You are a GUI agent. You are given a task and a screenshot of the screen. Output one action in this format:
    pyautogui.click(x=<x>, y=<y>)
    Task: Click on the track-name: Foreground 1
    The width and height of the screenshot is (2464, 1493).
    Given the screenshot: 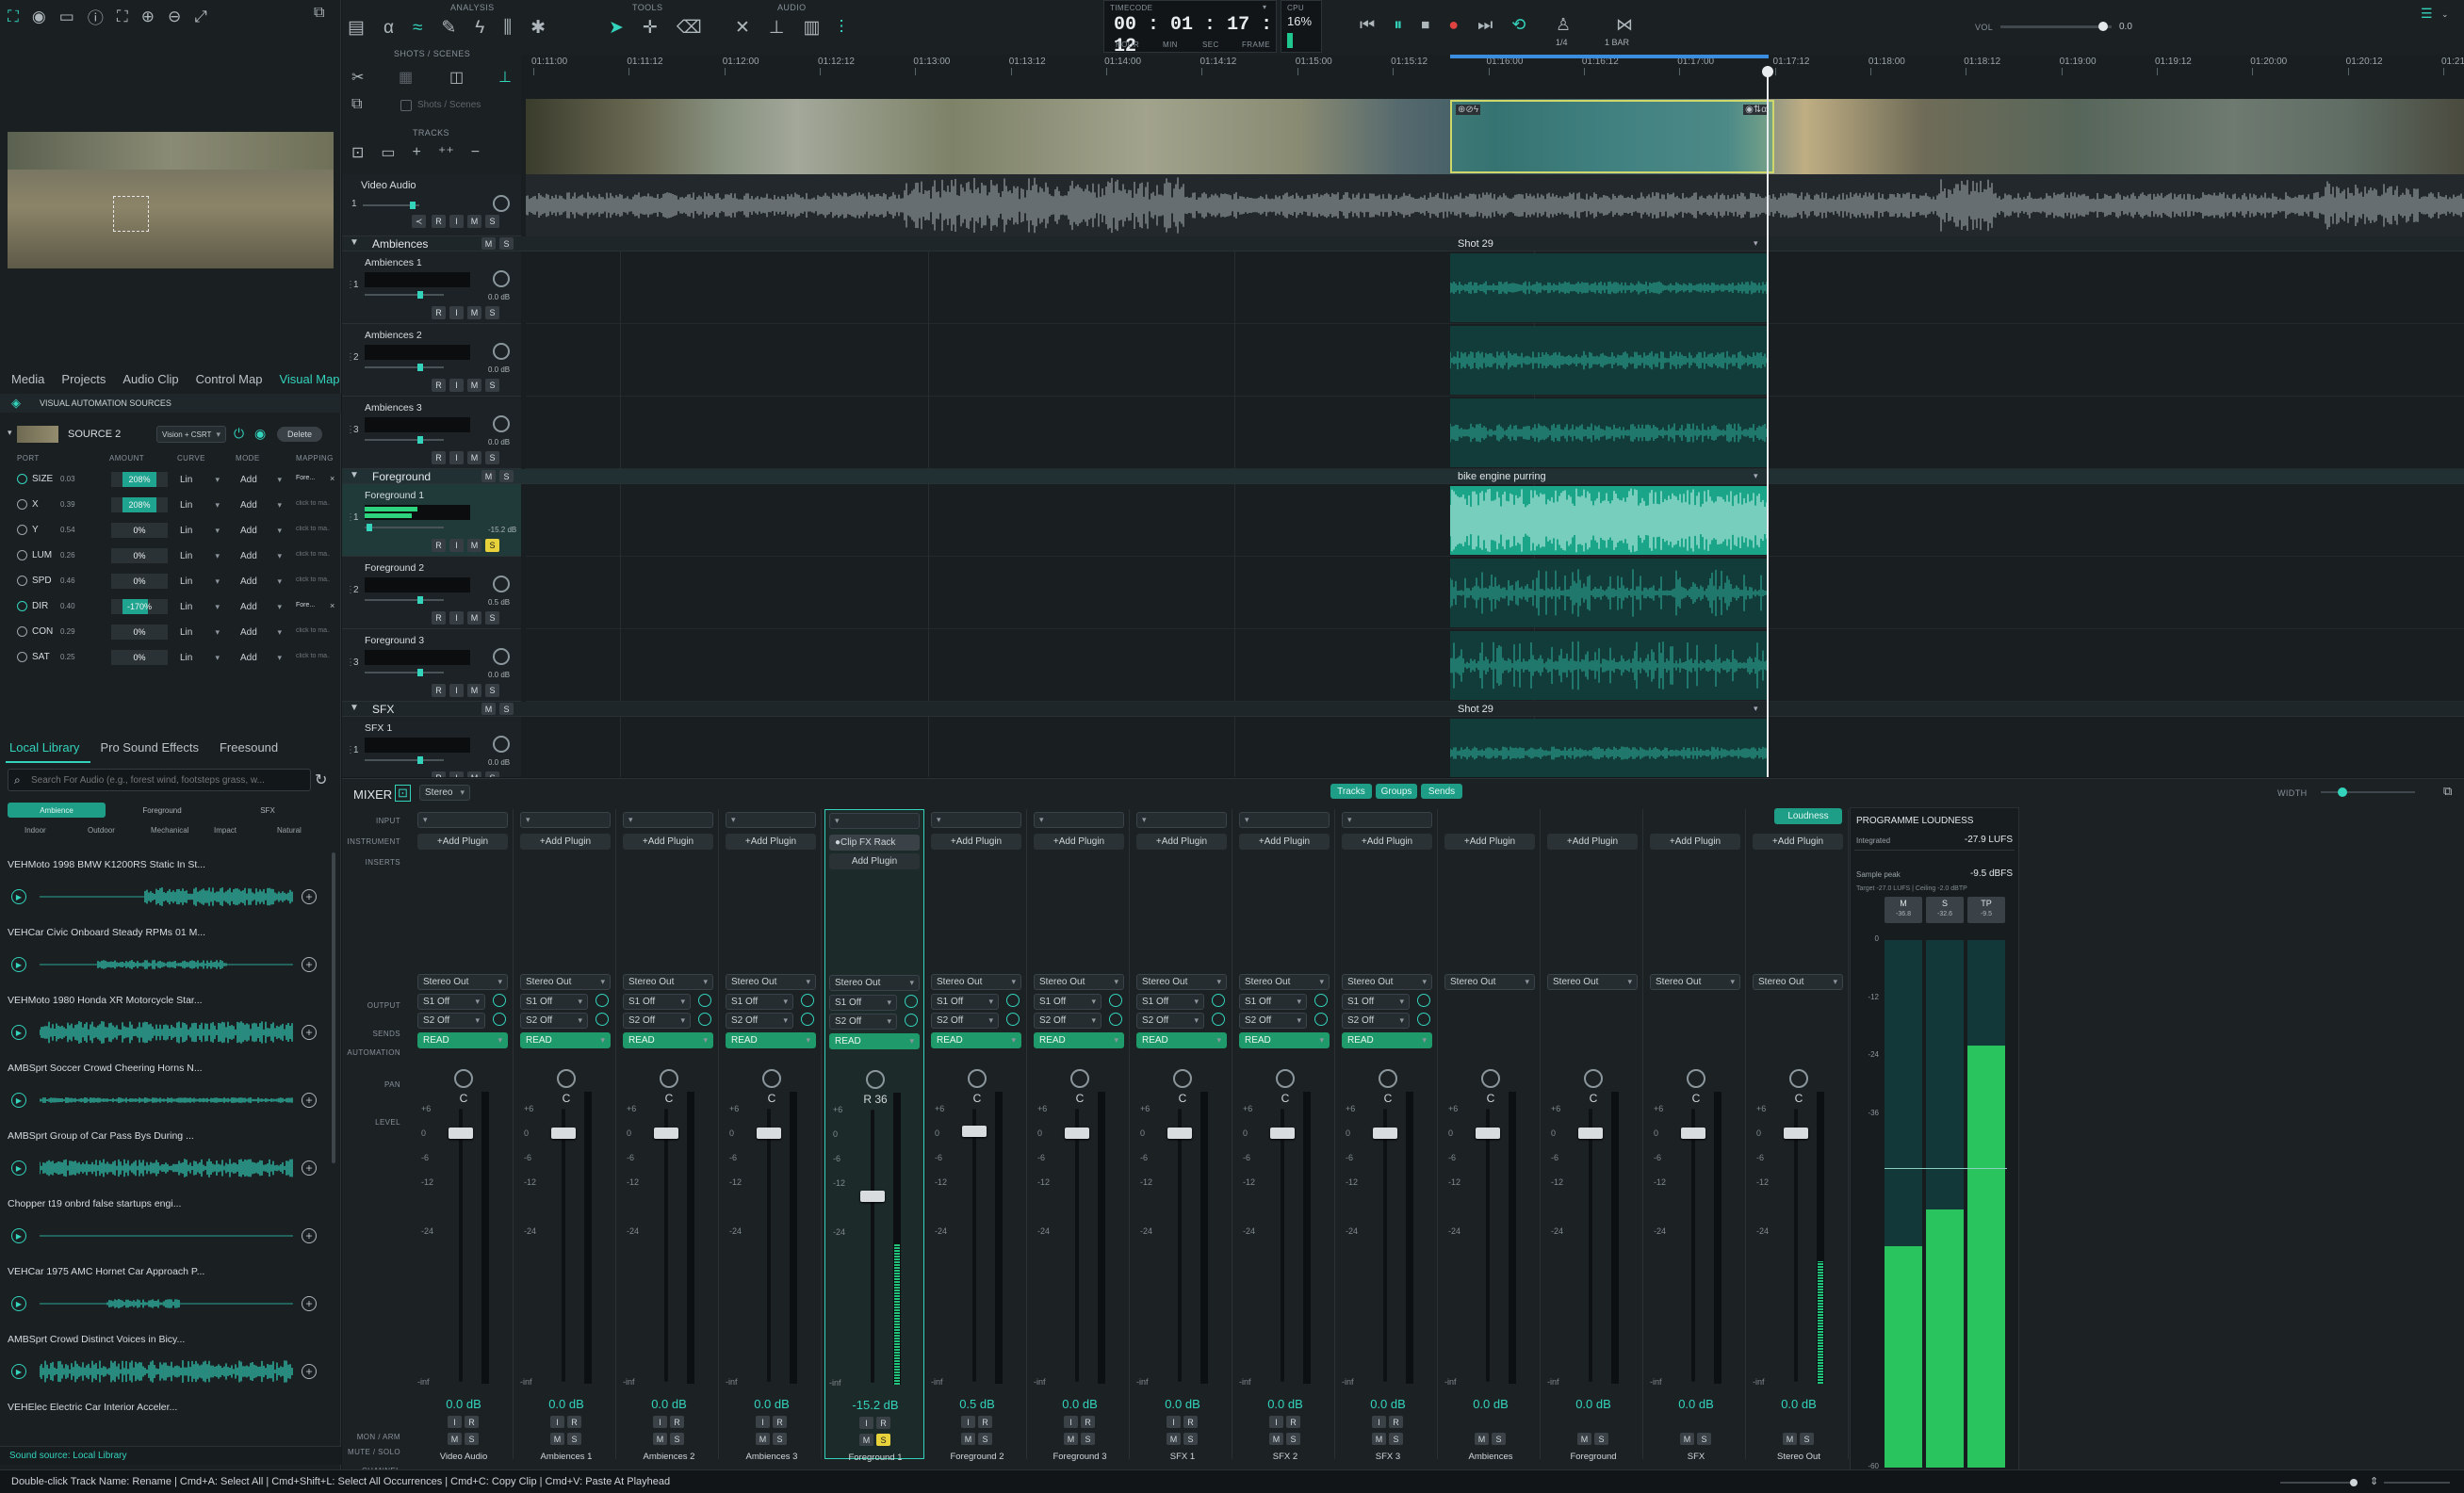 What is the action you would take?
    pyautogui.click(x=394, y=496)
    